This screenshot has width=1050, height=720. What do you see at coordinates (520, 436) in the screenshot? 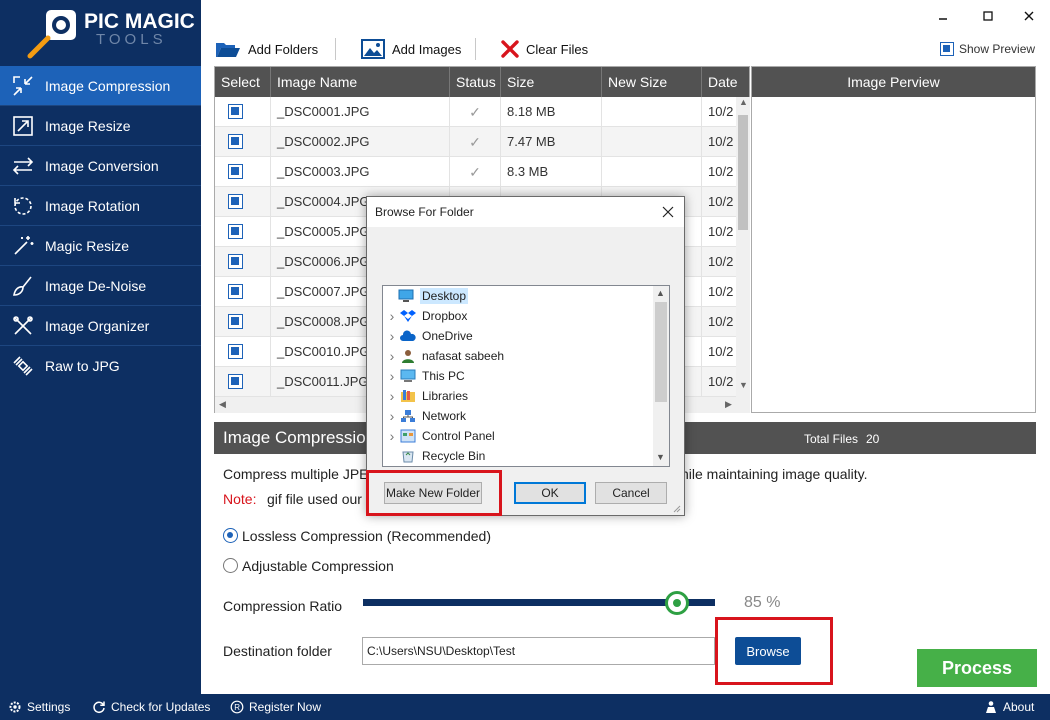
I see `folder-tree-item: › Control Panel` at bounding box center [520, 436].